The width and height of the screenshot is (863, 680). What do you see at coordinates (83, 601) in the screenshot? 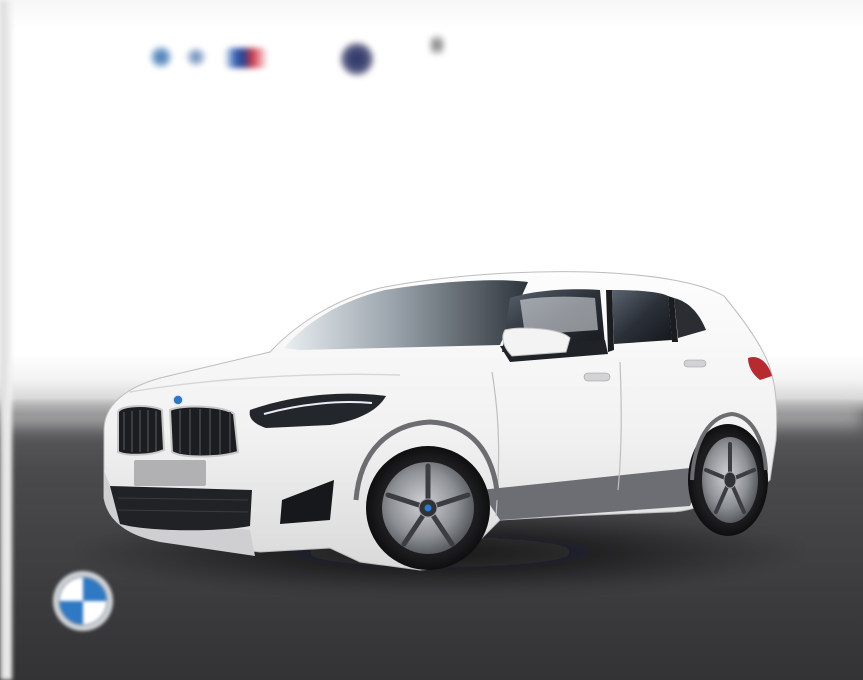
I see `bmw-logo-icon` at bounding box center [83, 601].